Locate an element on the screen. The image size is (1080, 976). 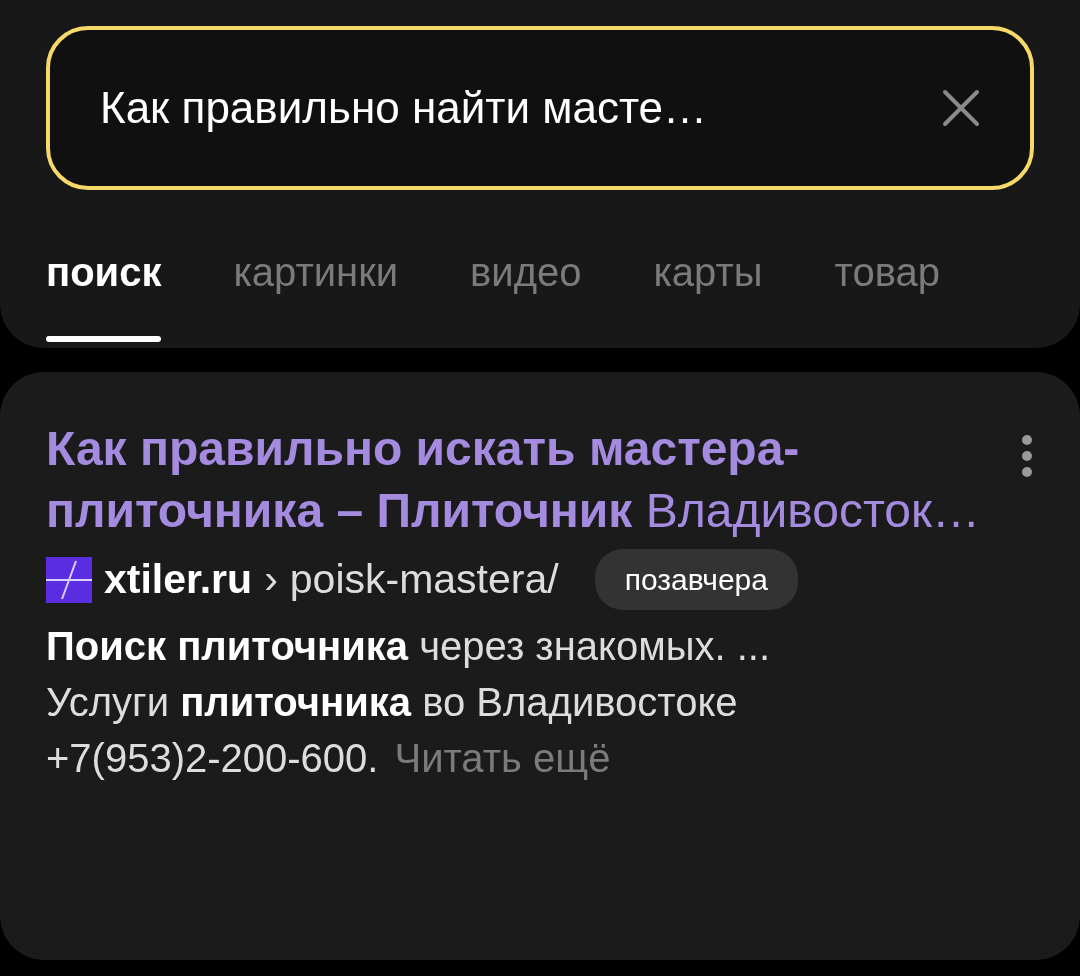
site-domain: xtiler.ru is located at coordinates (178, 579).